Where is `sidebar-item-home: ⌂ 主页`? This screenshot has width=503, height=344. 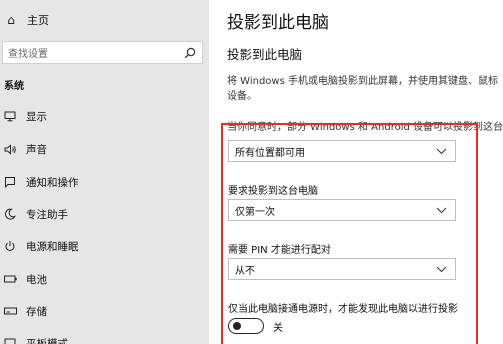 sidebar-item-home: ⌂ 主页 is located at coordinates (104, 20).